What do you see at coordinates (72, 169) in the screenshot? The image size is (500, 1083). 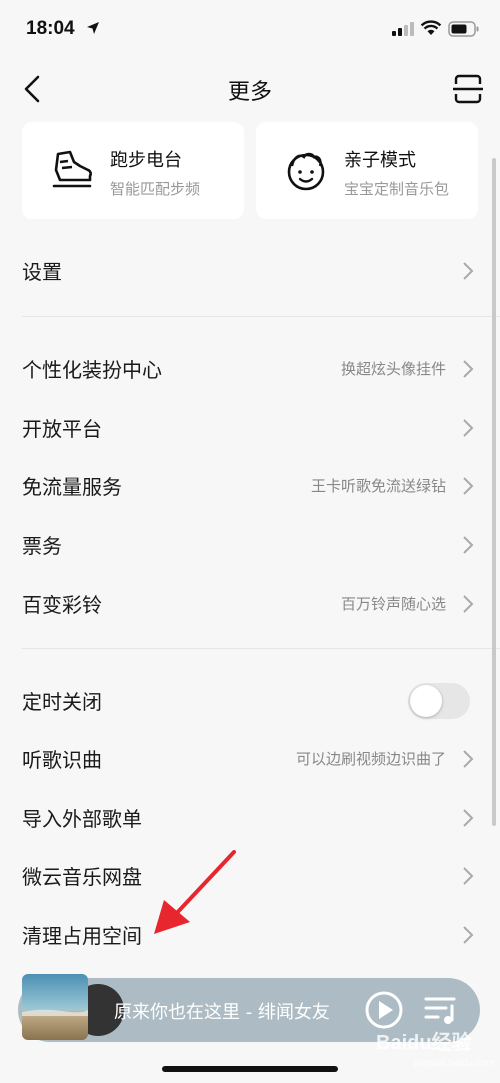 I see `running-shoe-icon` at bounding box center [72, 169].